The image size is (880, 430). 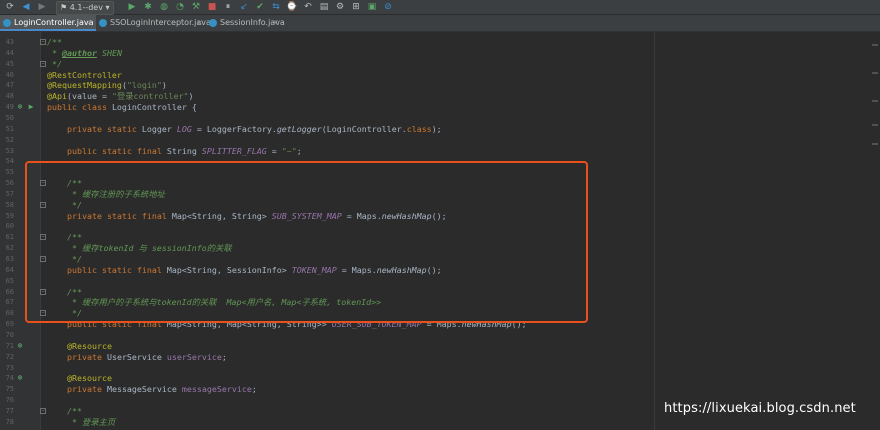 I want to click on branch-selector: ⚑ 4.1--dev ▾, so click(x=85, y=8).